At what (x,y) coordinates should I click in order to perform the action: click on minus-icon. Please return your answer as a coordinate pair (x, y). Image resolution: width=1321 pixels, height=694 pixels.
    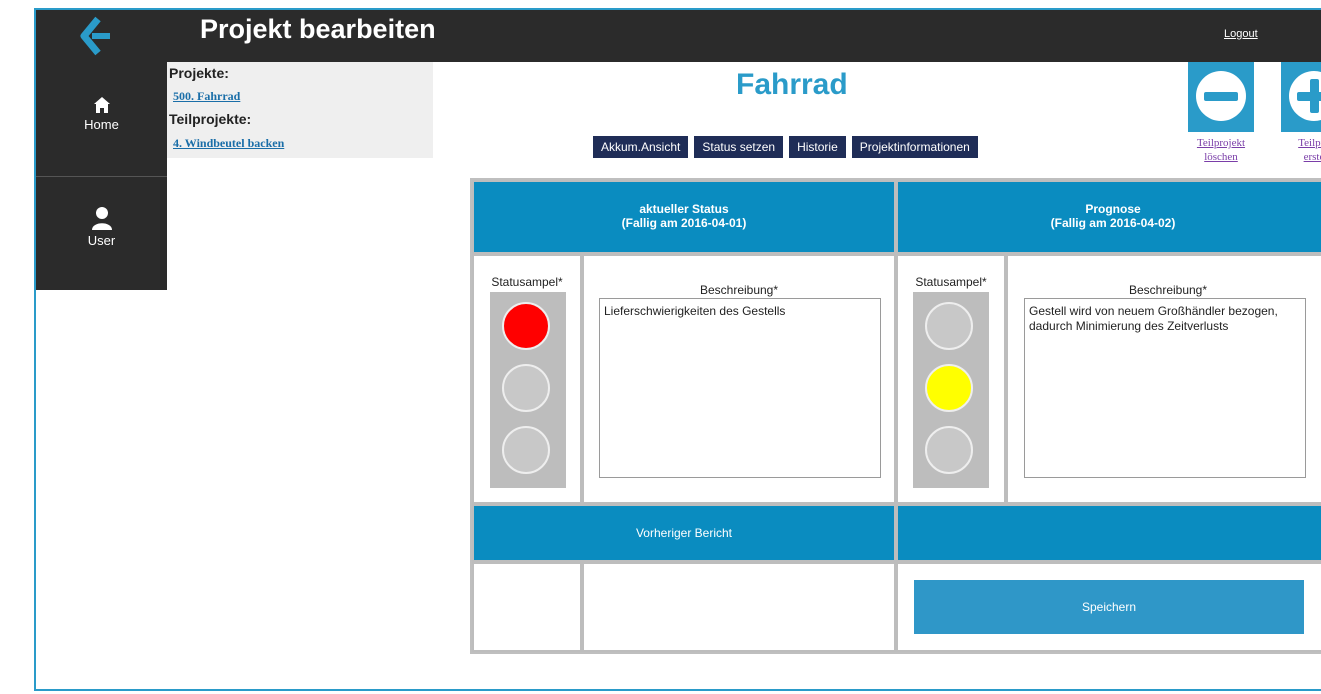
    Looking at the image, I should click on (1221, 96).